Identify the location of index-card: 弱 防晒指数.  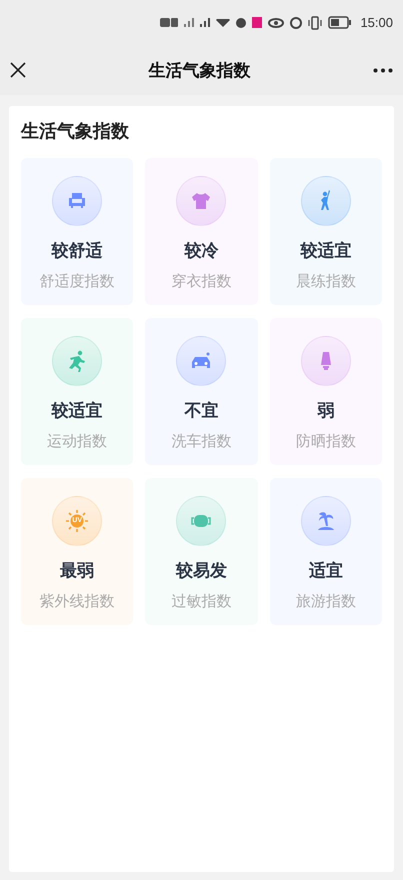
(326, 391).